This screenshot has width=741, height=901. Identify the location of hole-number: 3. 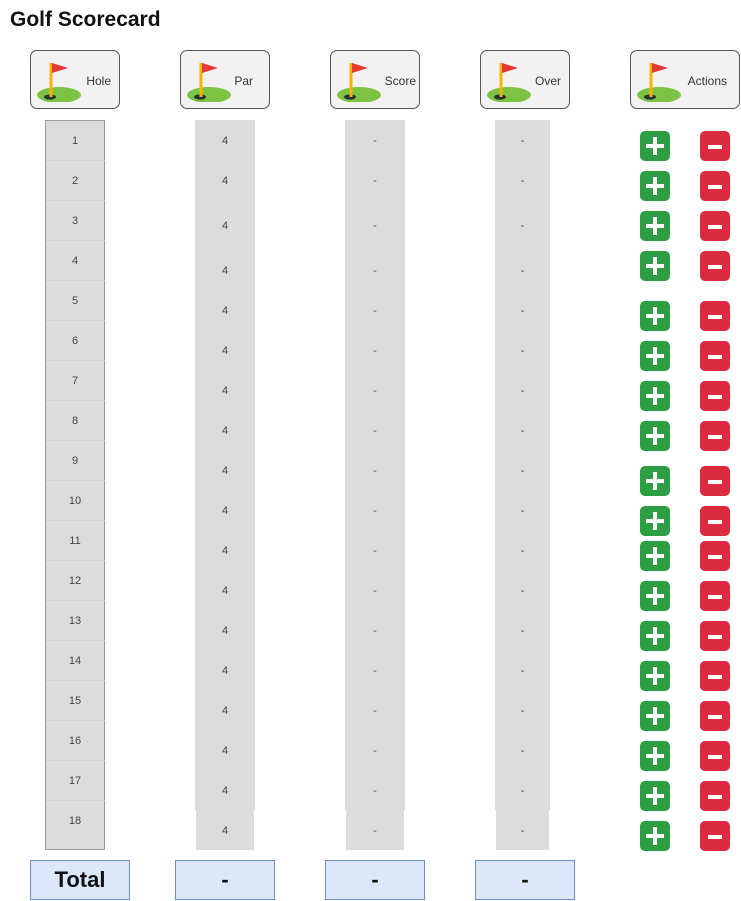
(75, 221).